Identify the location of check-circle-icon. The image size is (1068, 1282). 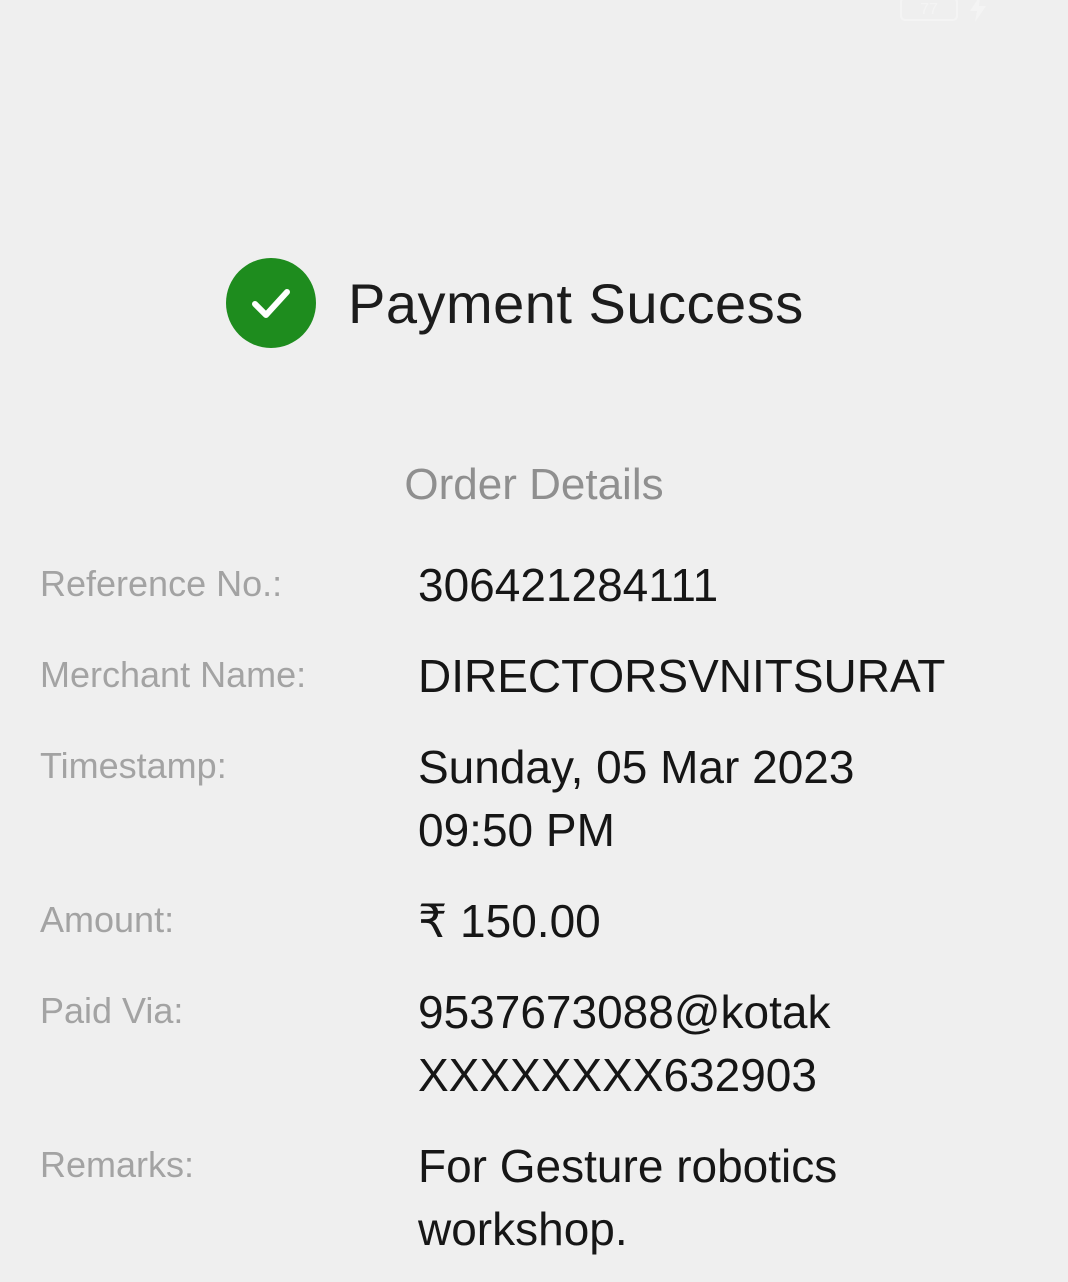
(271, 303).